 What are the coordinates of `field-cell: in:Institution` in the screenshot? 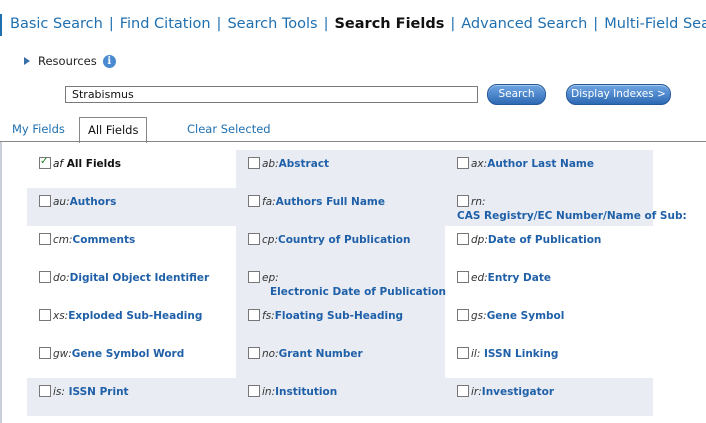 It's located at (340, 397).